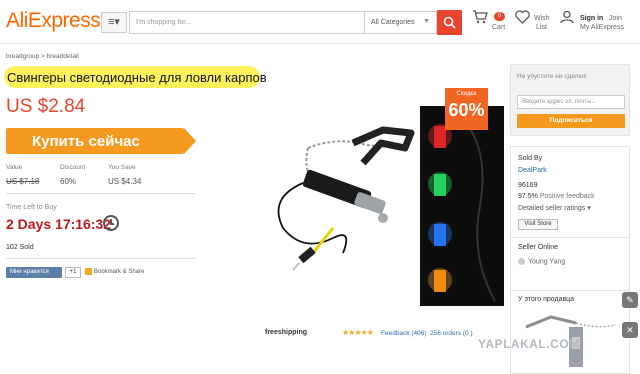  What do you see at coordinates (499, 16) in the screenshot?
I see `cart-count-badge: 0` at bounding box center [499, 16].